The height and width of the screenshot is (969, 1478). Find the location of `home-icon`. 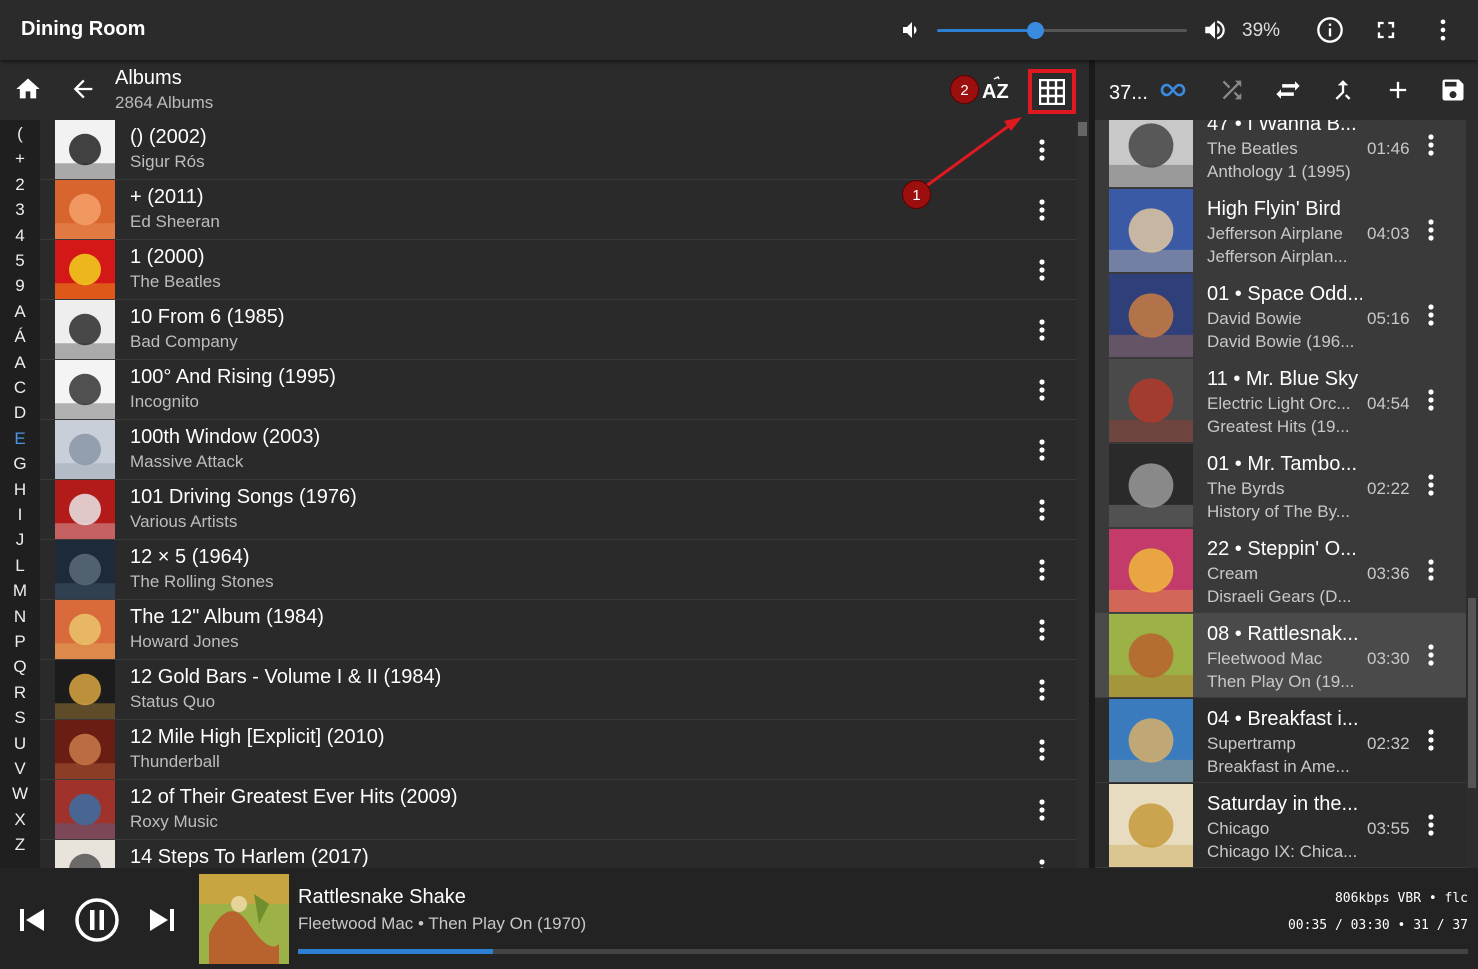

home-icon is located at coordinates (28, 89).